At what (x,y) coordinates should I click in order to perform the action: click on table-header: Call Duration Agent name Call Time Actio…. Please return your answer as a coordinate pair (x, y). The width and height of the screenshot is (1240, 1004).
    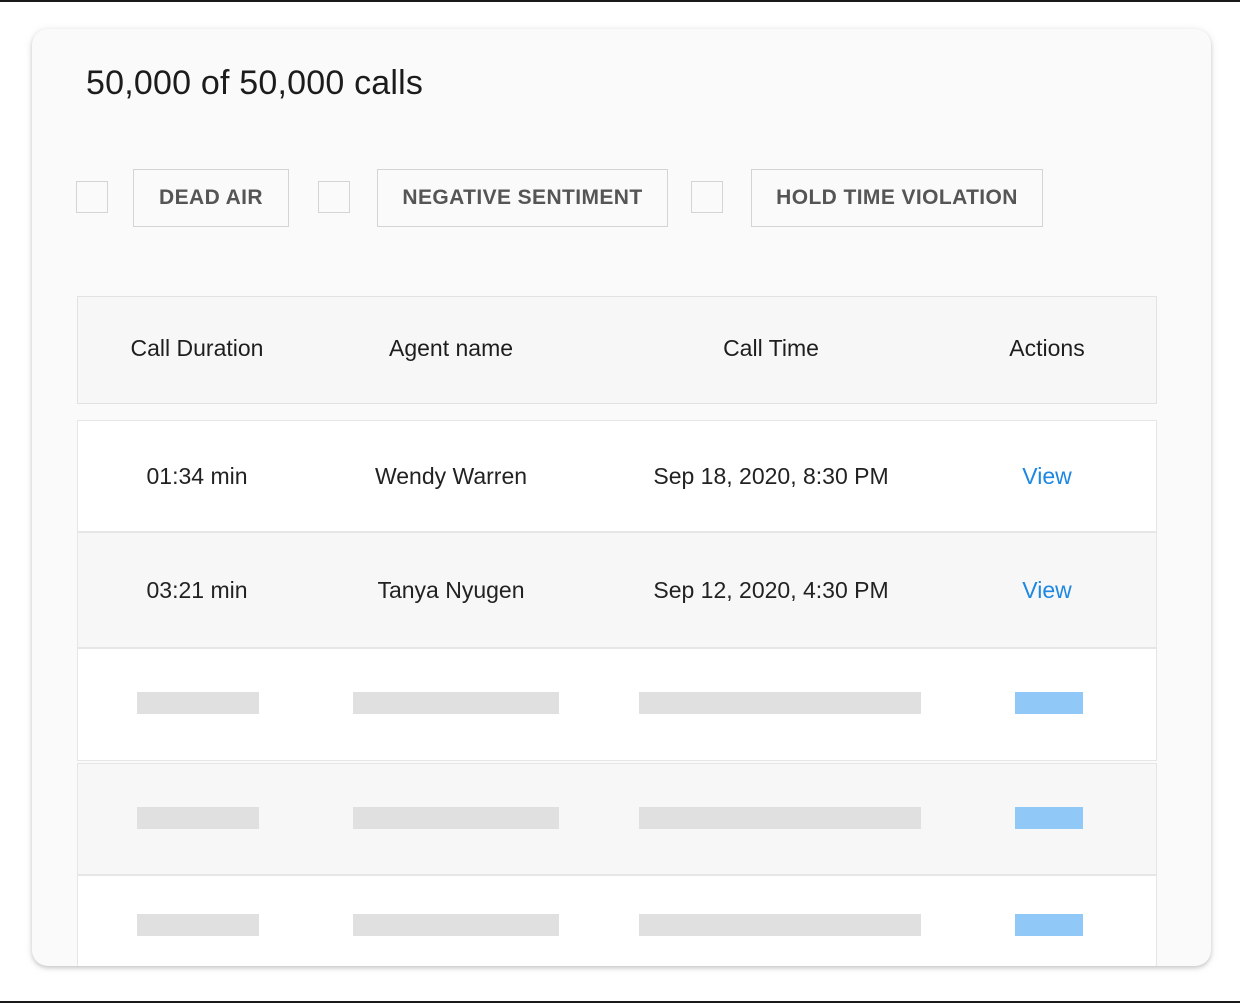
    Looking at the image, I should click on (617, 350).